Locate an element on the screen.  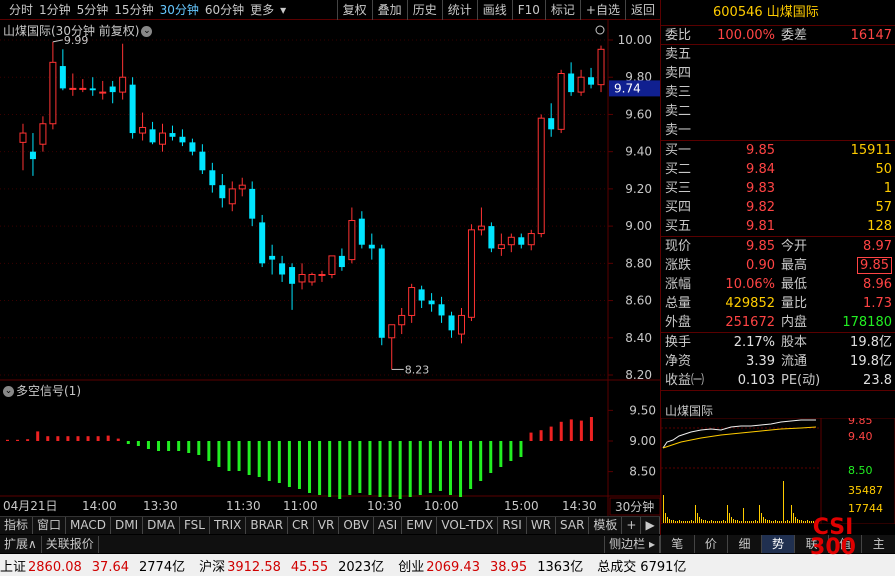
toolbar-button-2: 历史 is located at coordinates (424, 10).